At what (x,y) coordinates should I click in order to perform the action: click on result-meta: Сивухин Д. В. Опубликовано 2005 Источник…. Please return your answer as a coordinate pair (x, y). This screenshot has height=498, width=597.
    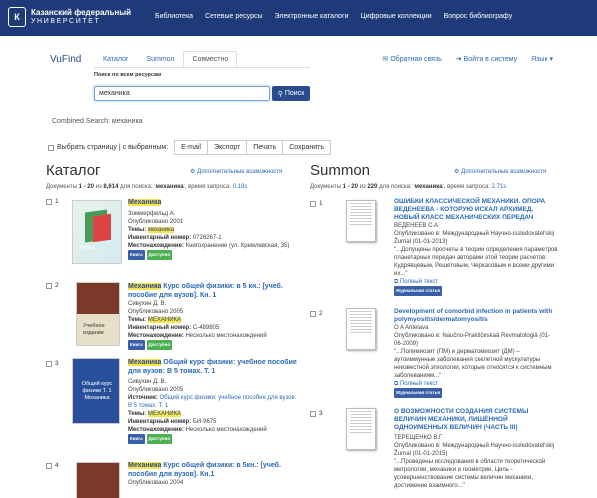
    Looking at the image, I should click on (213, 411).